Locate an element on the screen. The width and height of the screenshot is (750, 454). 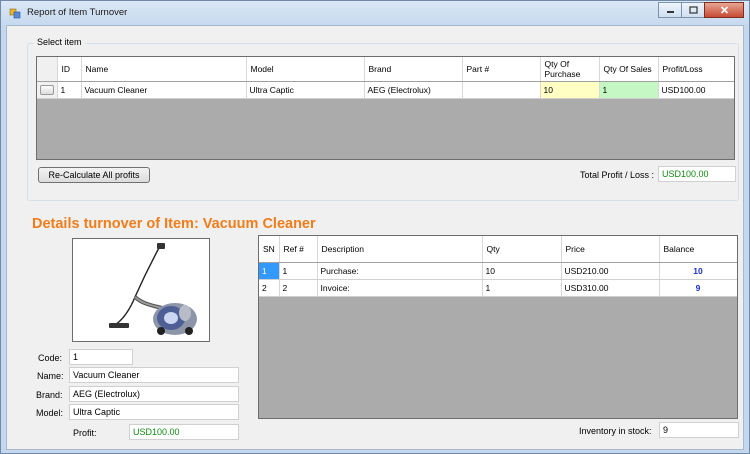
column-header-ref: Ref # is located at coordinates (298, 249).